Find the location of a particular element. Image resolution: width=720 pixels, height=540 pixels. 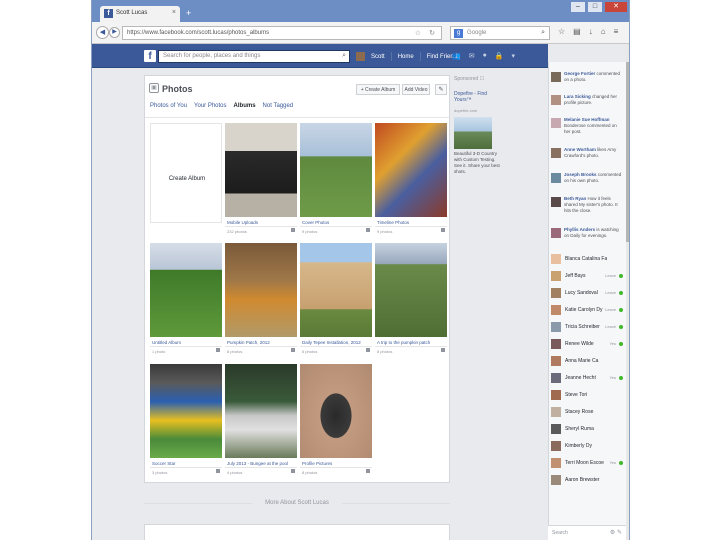

bookmarks-list-icon: ▤ is located at coordinates (577, 31).